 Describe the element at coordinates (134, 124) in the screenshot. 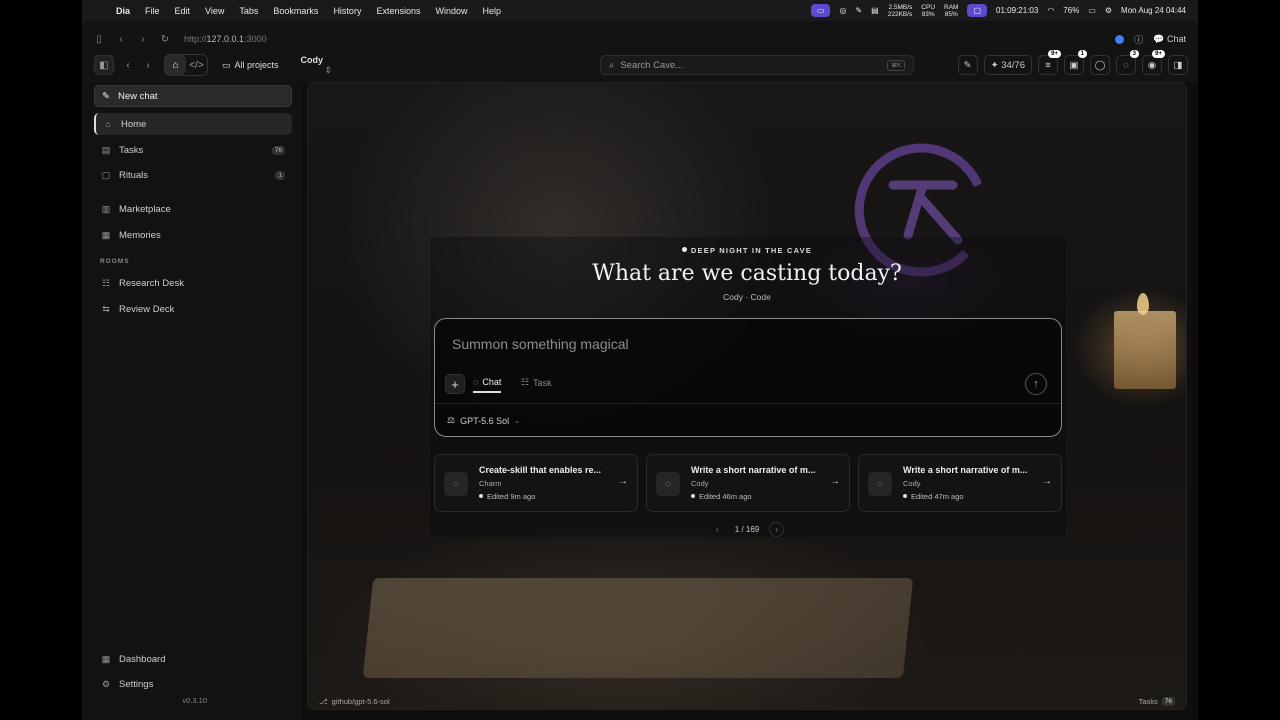

I see `sidebar-item-label: Home` at that location.